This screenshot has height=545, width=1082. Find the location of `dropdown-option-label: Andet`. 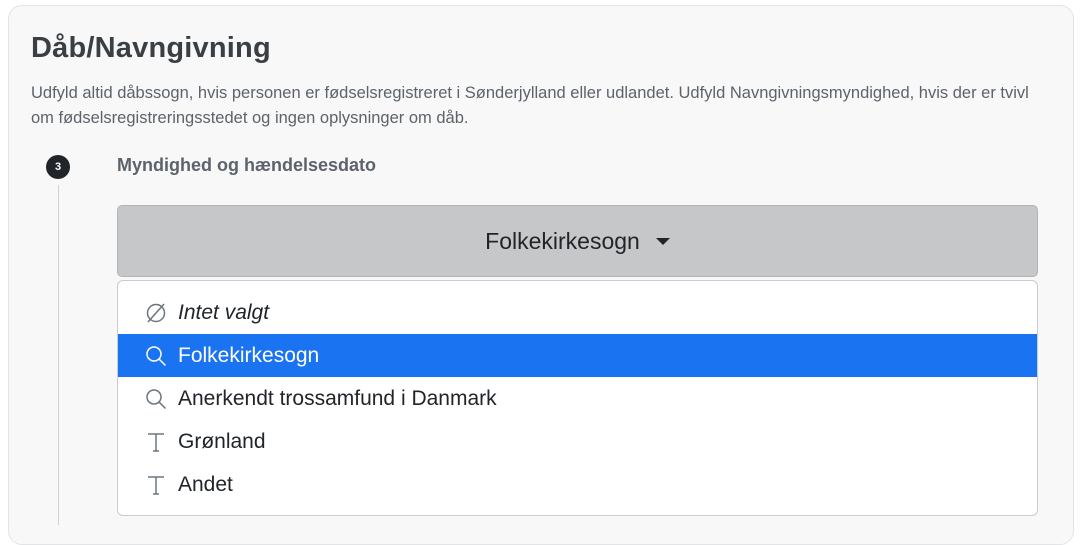

dropdown-option-label: Andet is located at coordinates (205, 484).